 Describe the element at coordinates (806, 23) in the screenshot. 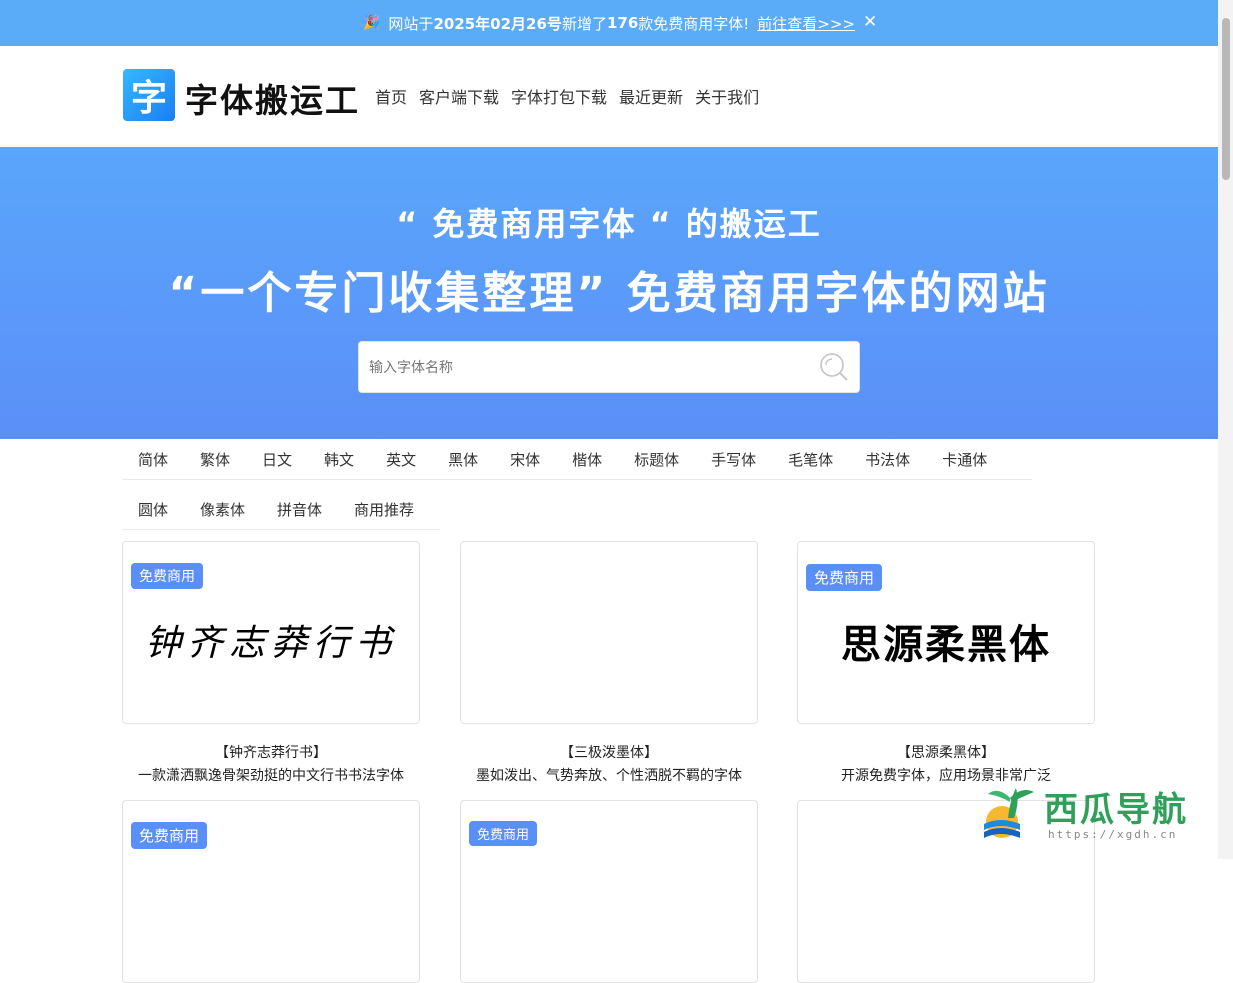

I see `notice-link: 前往查看>>>` at that location.